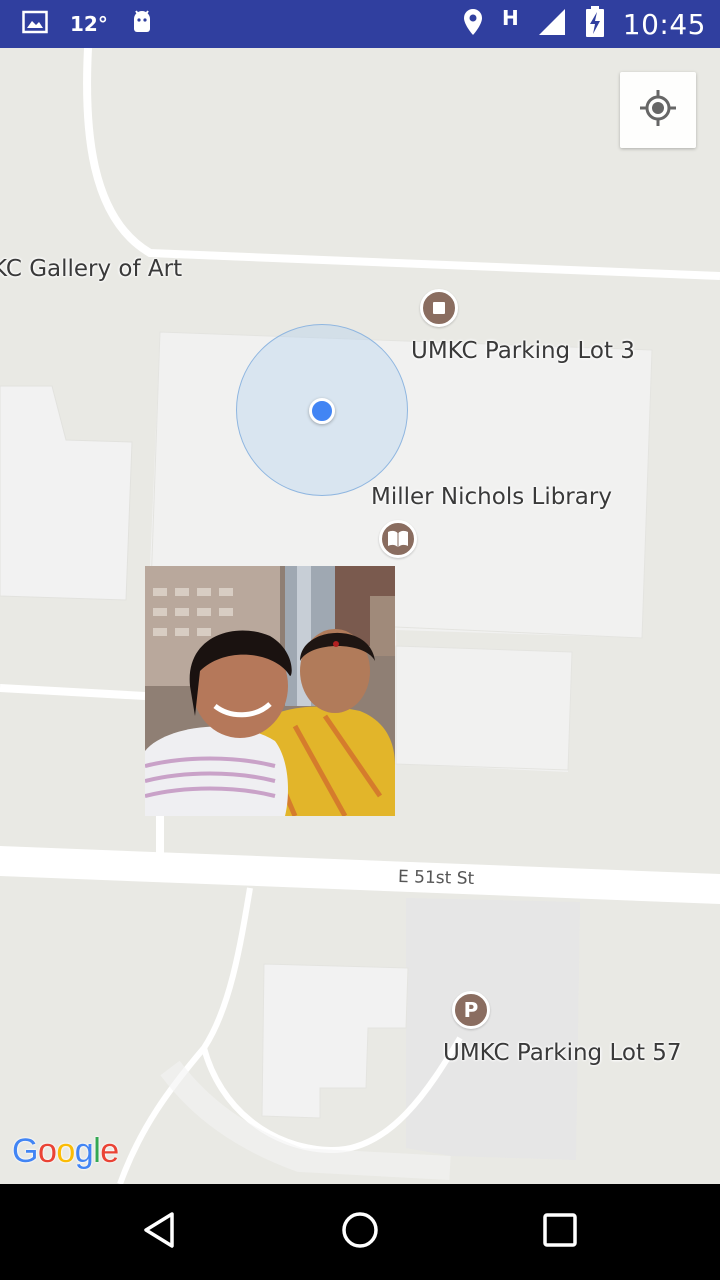 The height and width of the screenshot is (1280, 720). Describe the element at coordinates (471, 1010) in the screenshot. I see `parking-icon: P` at that location.